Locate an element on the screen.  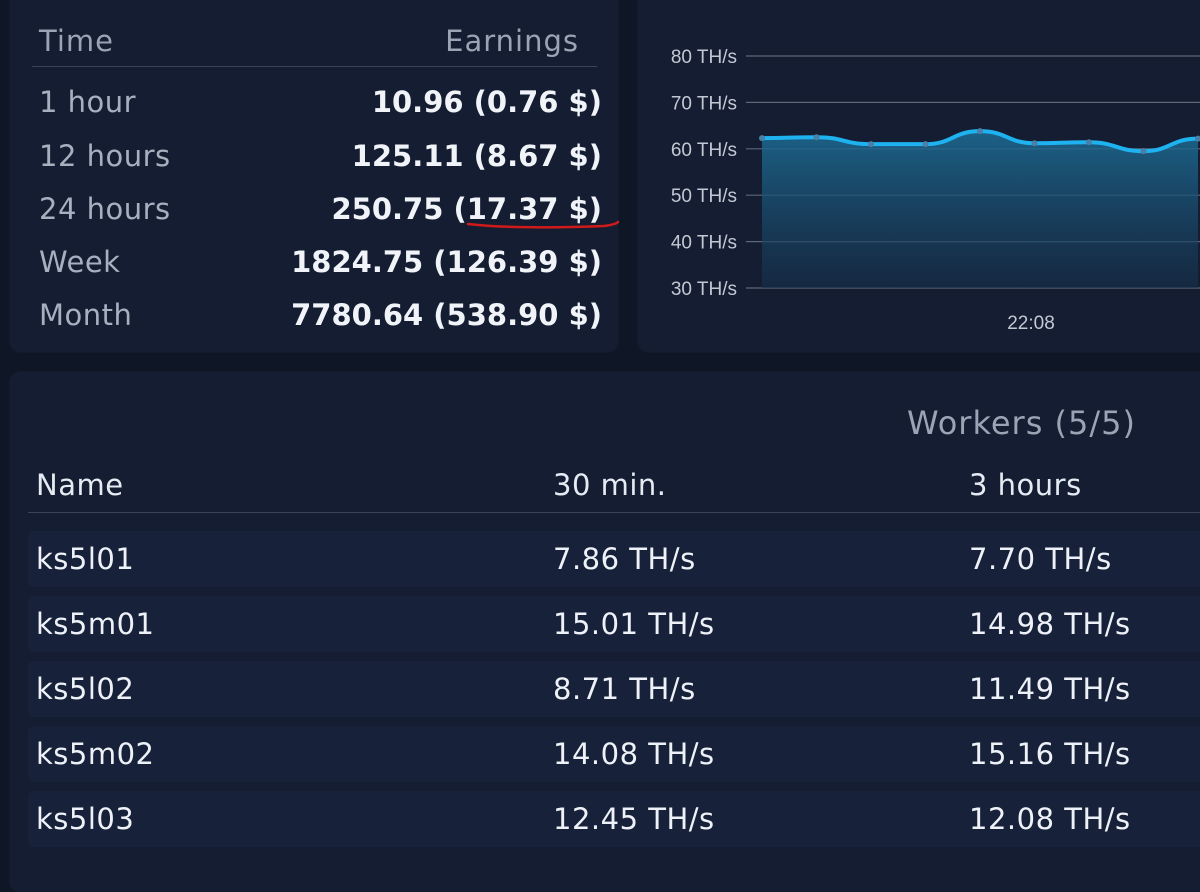
worker-hashrate-30min: 12.45 TH/s is located at coordinates (634, 819).